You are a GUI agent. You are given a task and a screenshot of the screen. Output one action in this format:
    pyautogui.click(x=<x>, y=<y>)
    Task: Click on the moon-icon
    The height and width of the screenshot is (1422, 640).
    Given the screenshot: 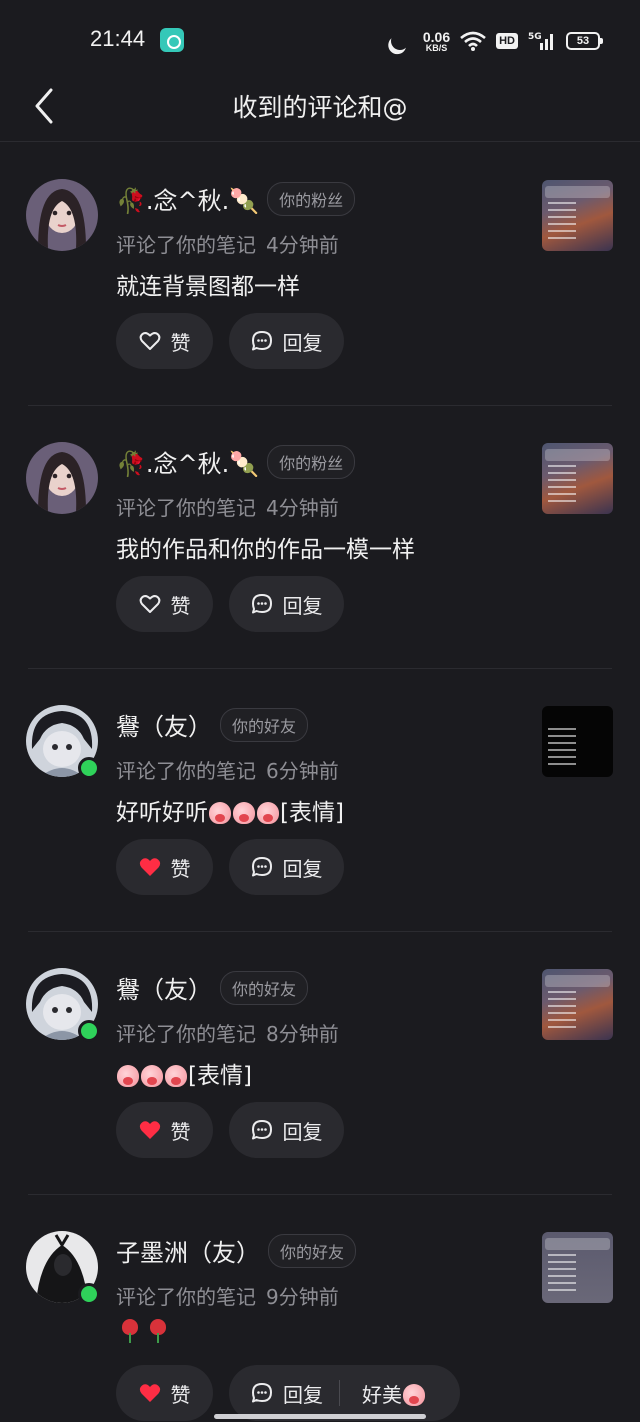 What is the action you would take?
    pyautogui.click(x=399, y=40)
    